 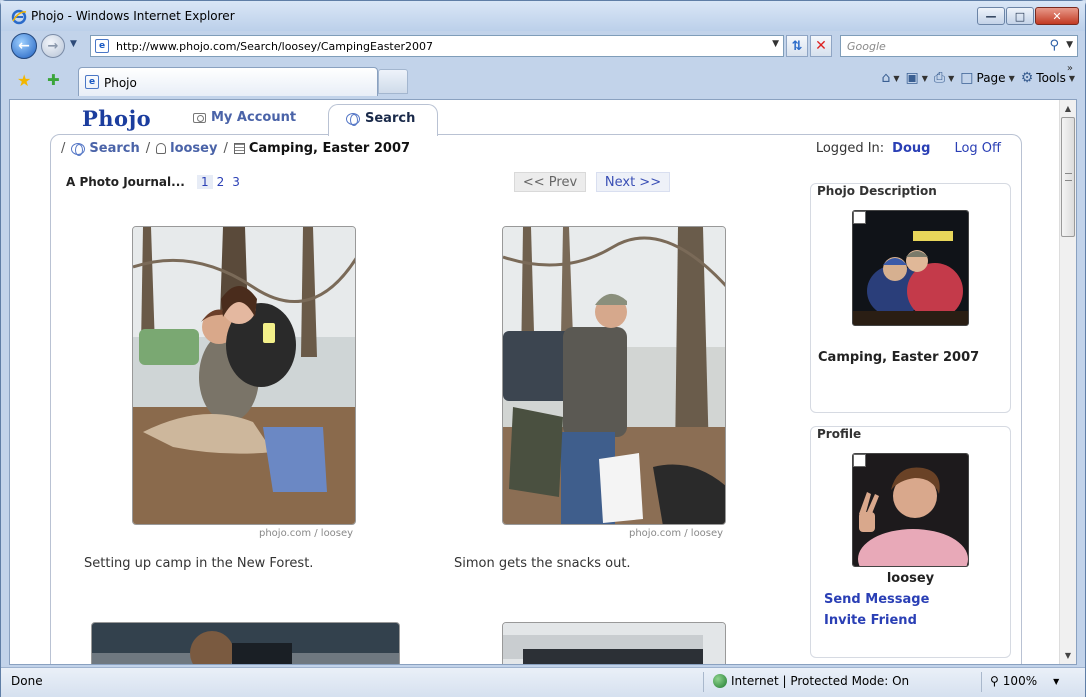 I want to click on tab-search: Search, so click(x=383, y=120).